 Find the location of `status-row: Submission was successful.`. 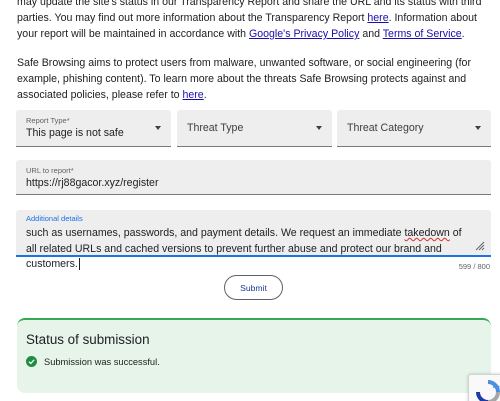

status-row: Submission was successful. is located at coordinates (93, 361).